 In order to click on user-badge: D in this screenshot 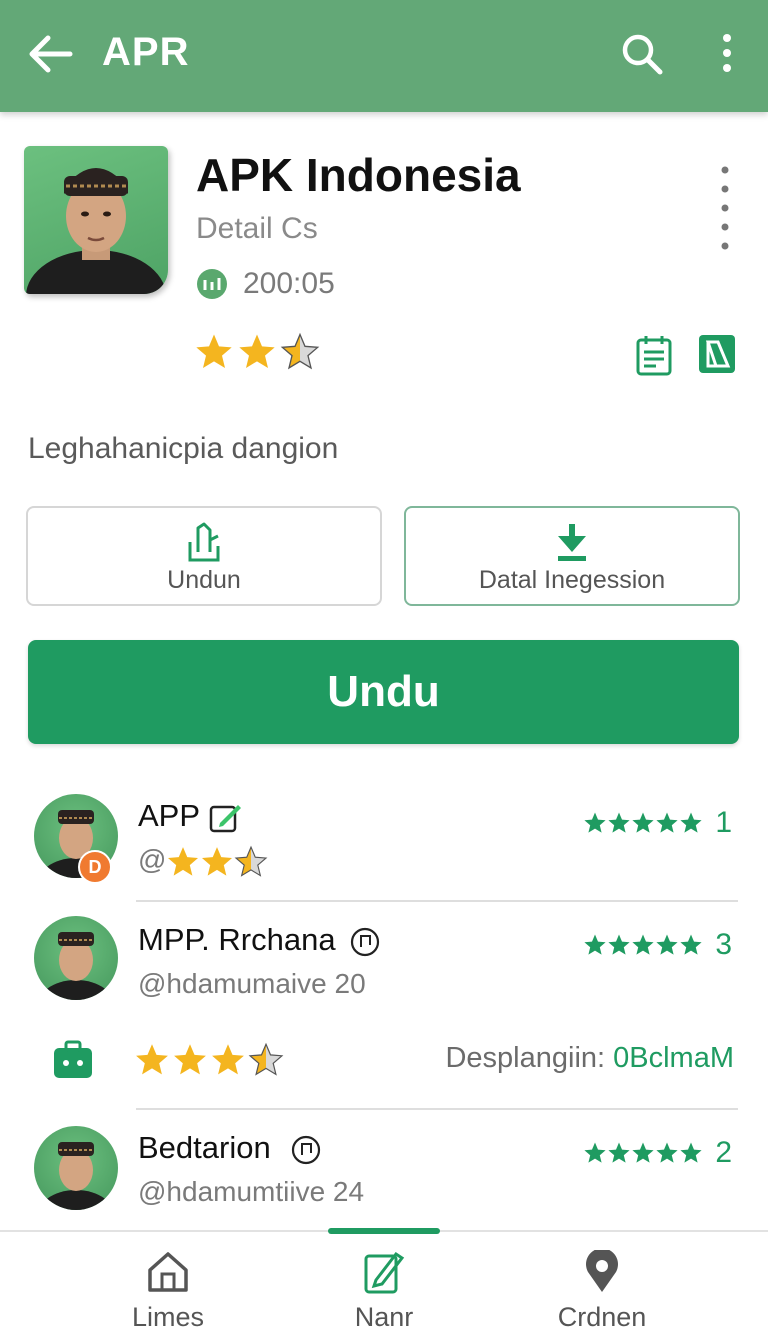, I will do `click(95, 867)`.